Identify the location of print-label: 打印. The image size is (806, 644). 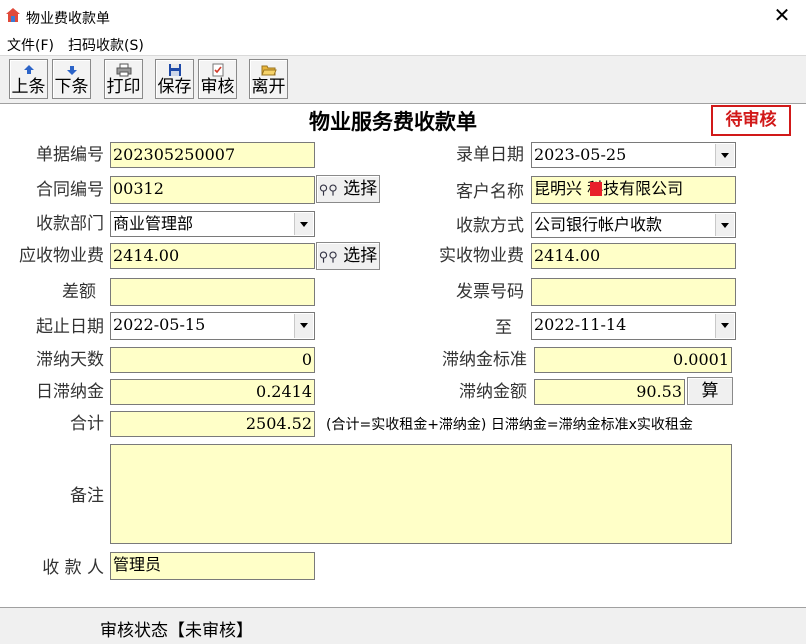
(123, 87).